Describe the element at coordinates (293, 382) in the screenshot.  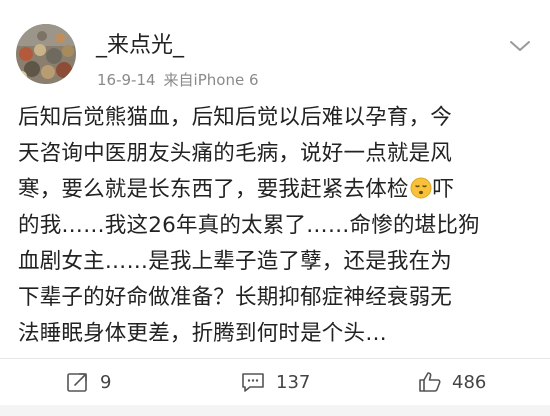
I see `comment-count: 137` at that location.